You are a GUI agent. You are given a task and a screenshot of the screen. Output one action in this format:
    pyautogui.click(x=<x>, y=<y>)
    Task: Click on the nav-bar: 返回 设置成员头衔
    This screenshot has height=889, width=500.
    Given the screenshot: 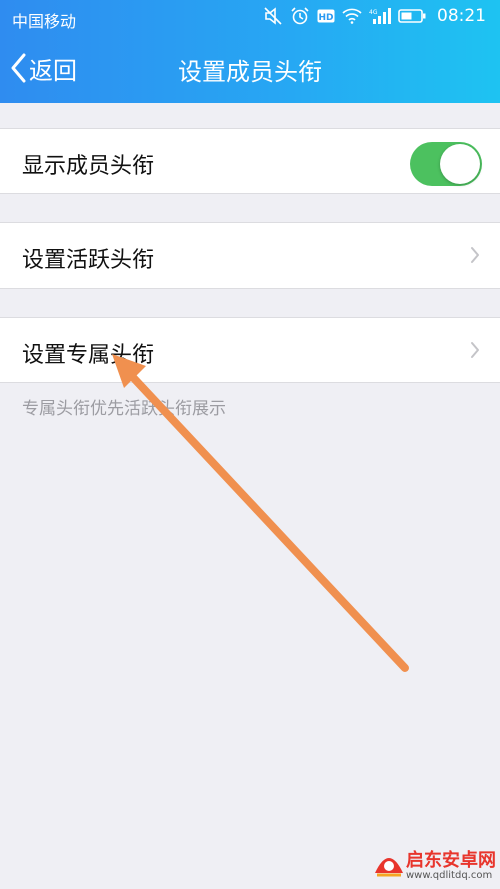 What is the action you would take?
    pyautogui.click(x=250, y=68)
    